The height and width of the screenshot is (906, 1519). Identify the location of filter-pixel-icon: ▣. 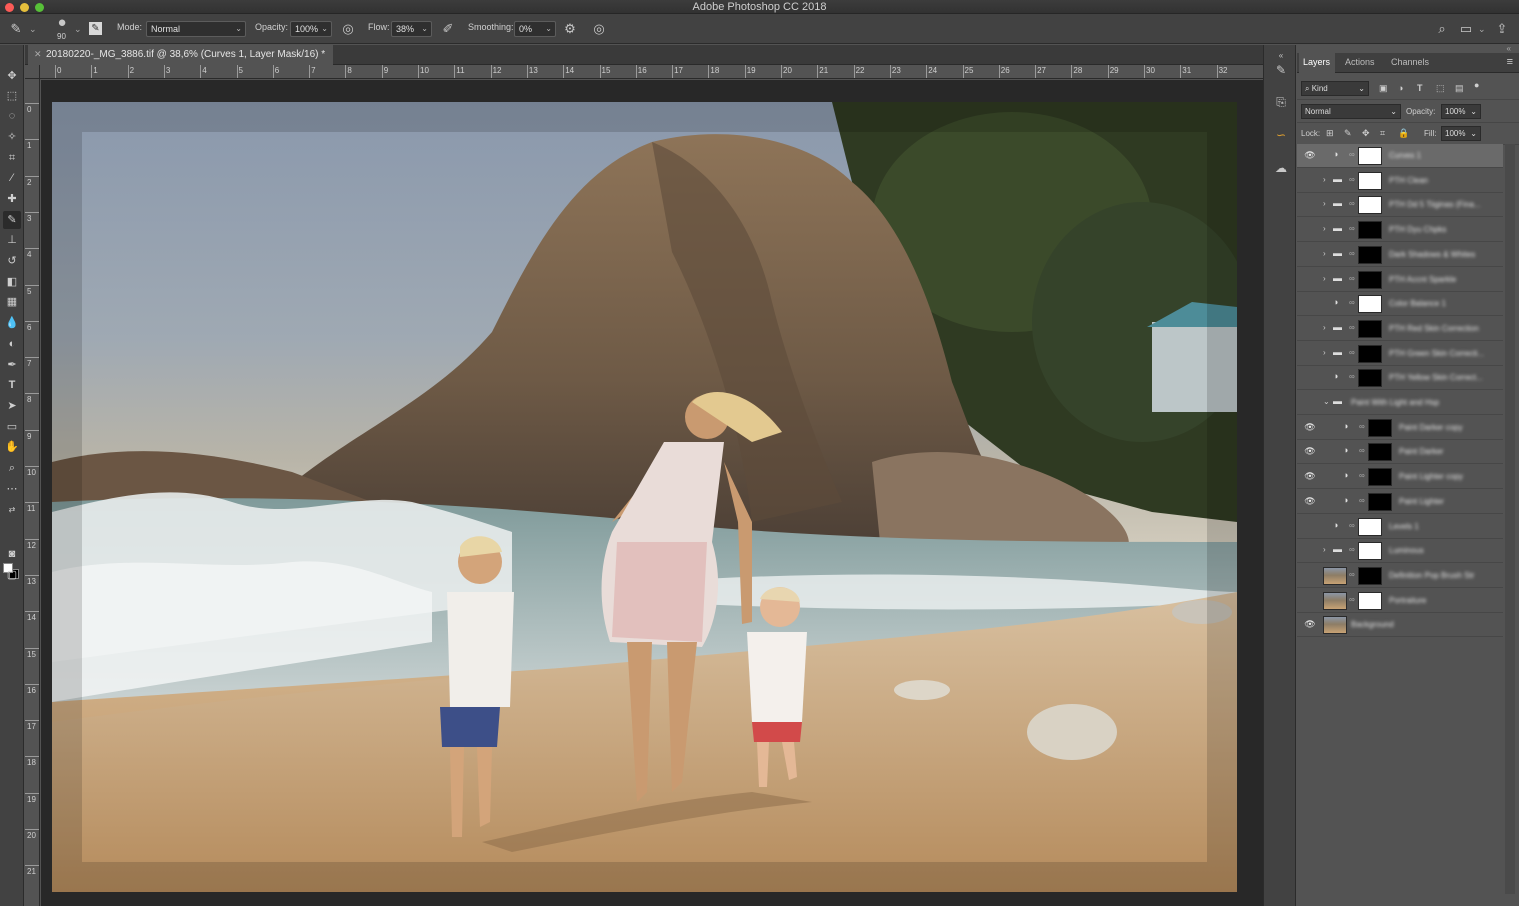
(1383, 88).